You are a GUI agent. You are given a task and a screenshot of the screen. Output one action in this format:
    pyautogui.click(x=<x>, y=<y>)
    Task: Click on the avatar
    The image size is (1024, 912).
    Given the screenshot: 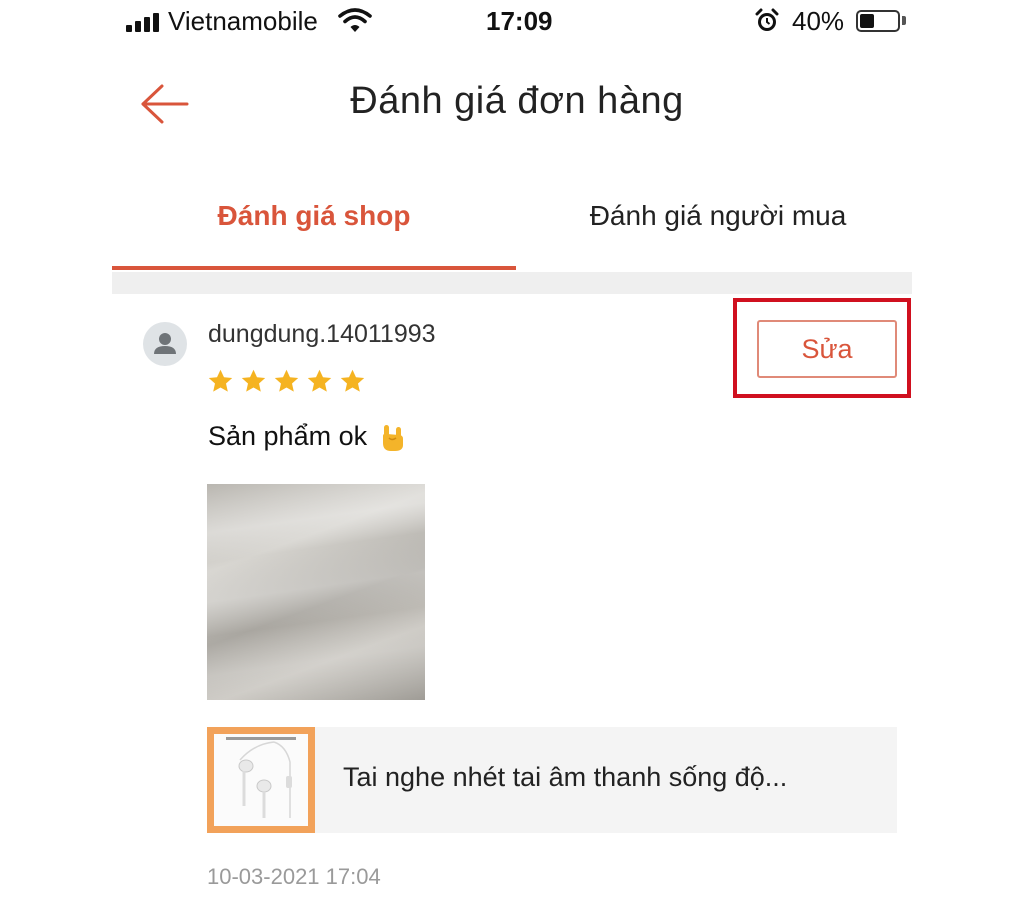 What is the action you would take?
    pyautogui.click(x=165, y=344)
    